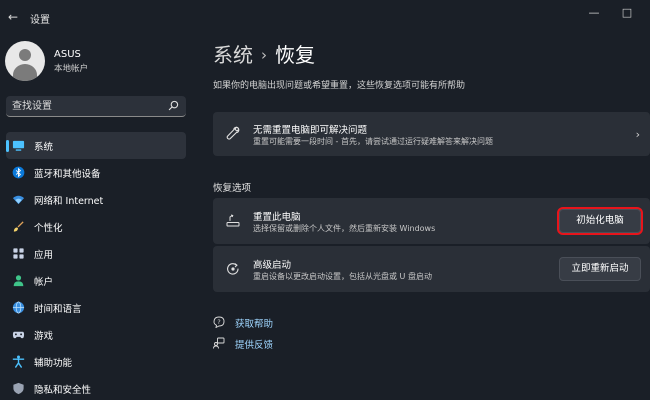 The image size is (650, 400). I want to click on monitor-icon, so click(18, 145).